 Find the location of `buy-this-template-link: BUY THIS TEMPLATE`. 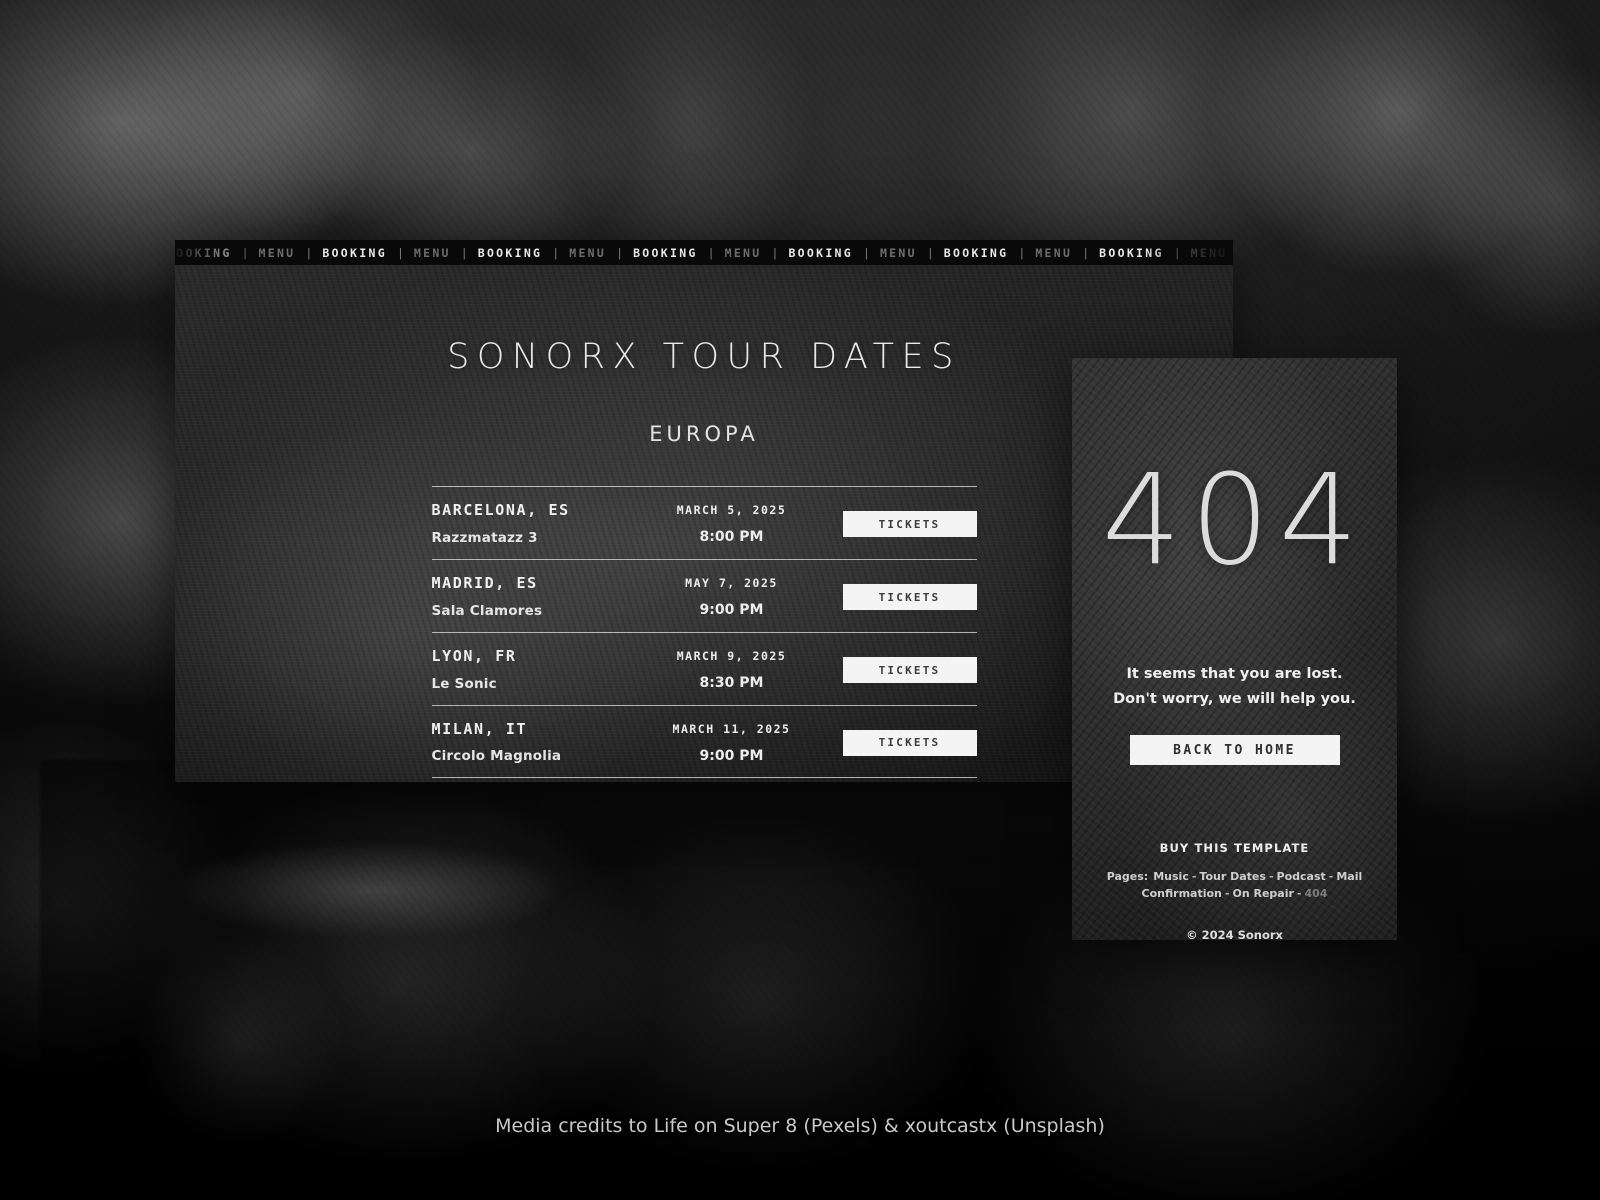

buy-this-template-link: BUY THIS TEMPLATE is located at coordinates (1234, 848).